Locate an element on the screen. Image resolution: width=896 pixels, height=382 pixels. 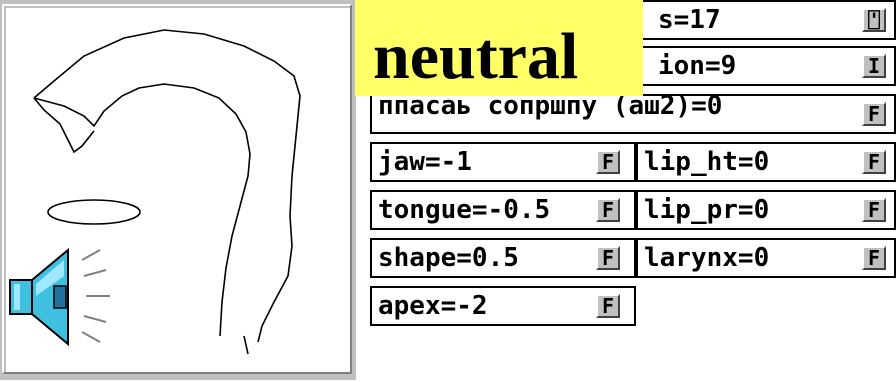
neutral-label: neutral is located at coordinates (499, 48).